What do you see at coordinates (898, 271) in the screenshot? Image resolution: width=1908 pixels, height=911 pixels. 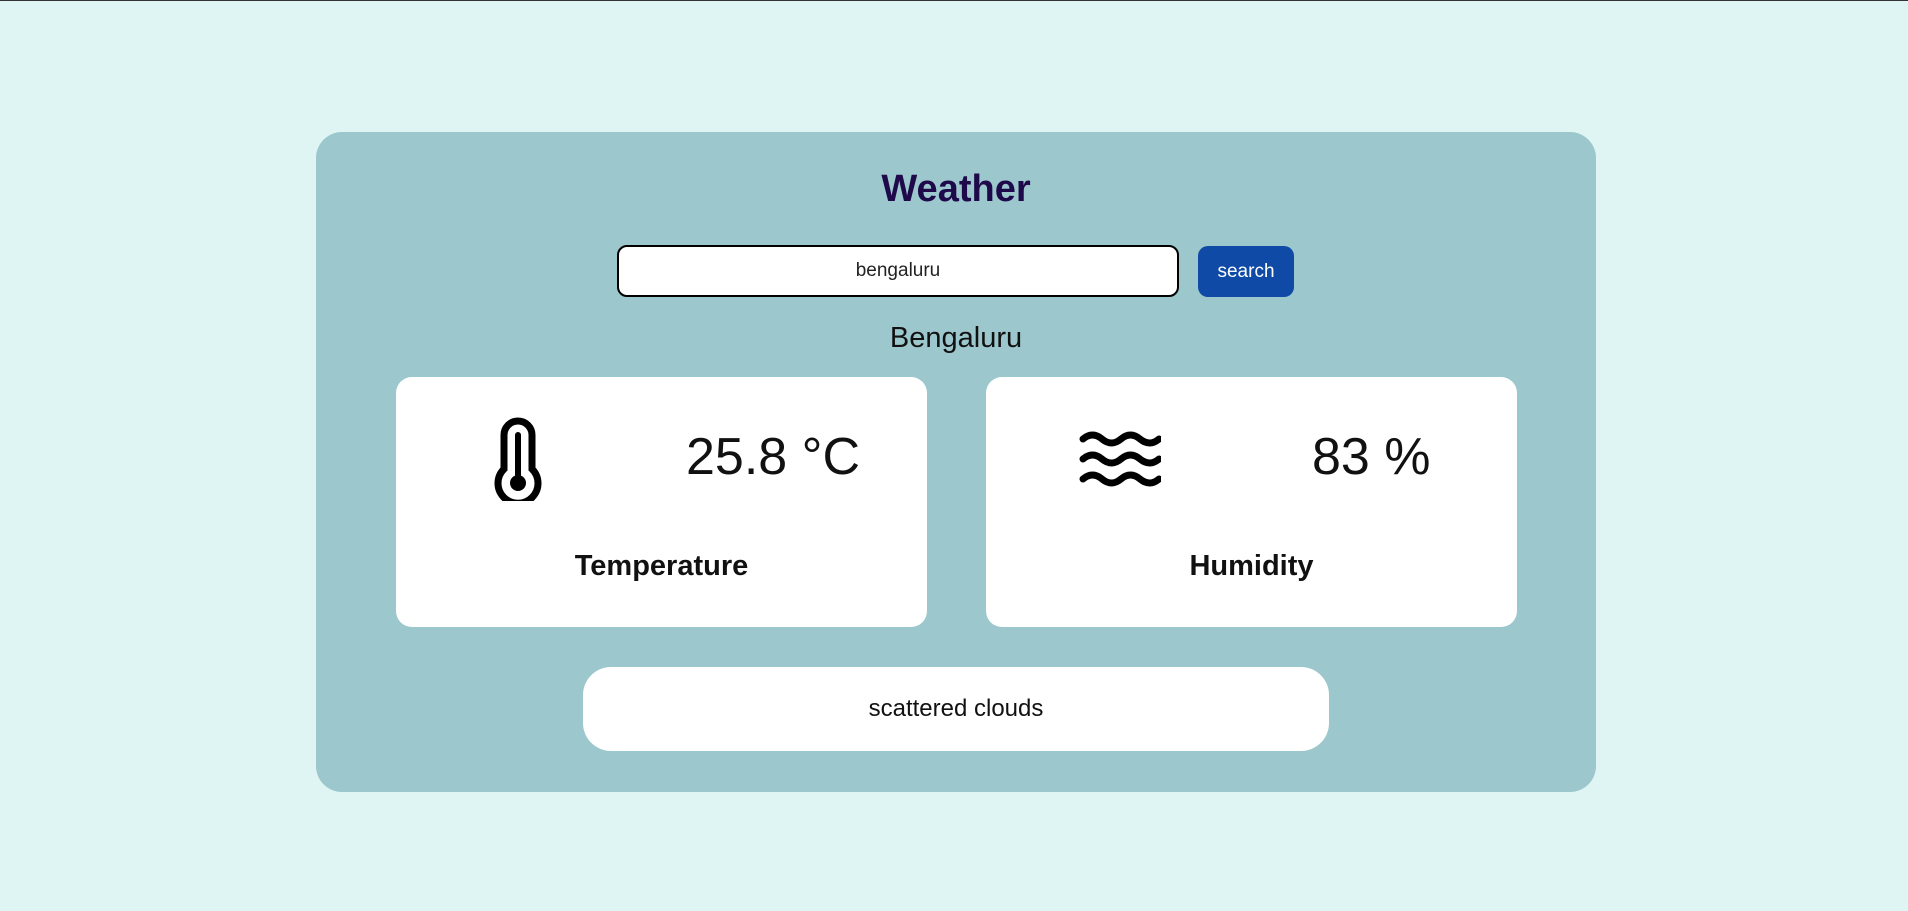 I see `search-input` at bounding box center [898, 271].